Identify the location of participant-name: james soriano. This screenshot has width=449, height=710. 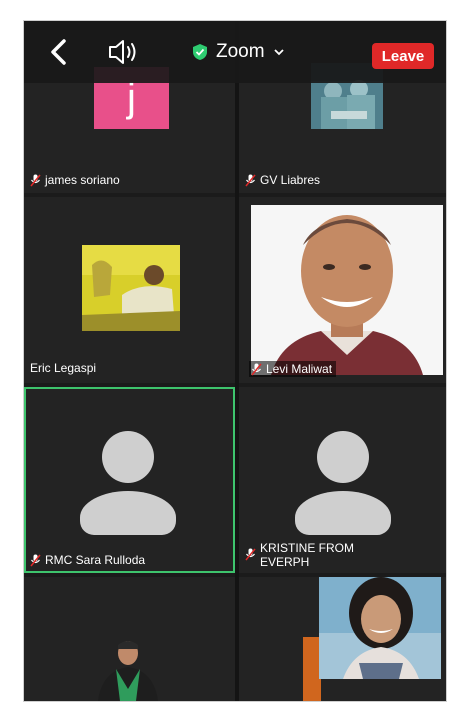
(82, 180).